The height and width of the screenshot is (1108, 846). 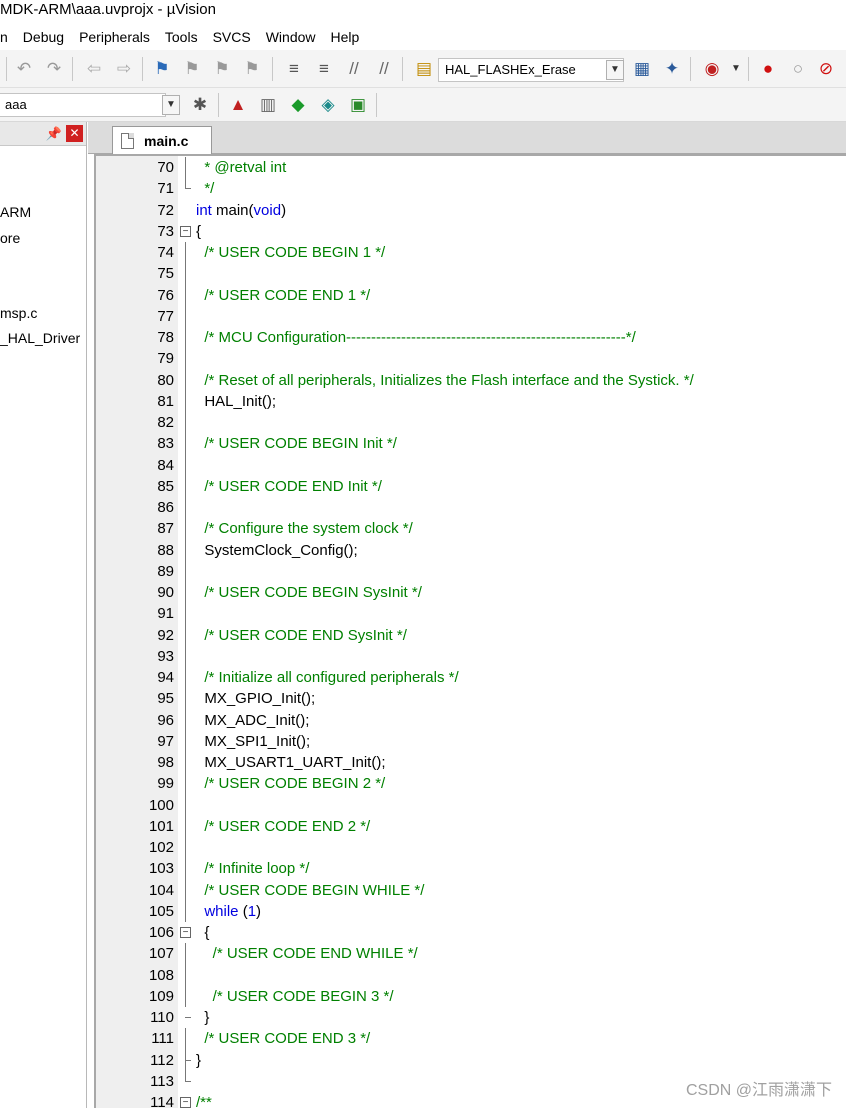 What do you see at coordinates (471, 1060) in the screenshot?
I see `code-line: 112}` at bounding box center [471, 1060].